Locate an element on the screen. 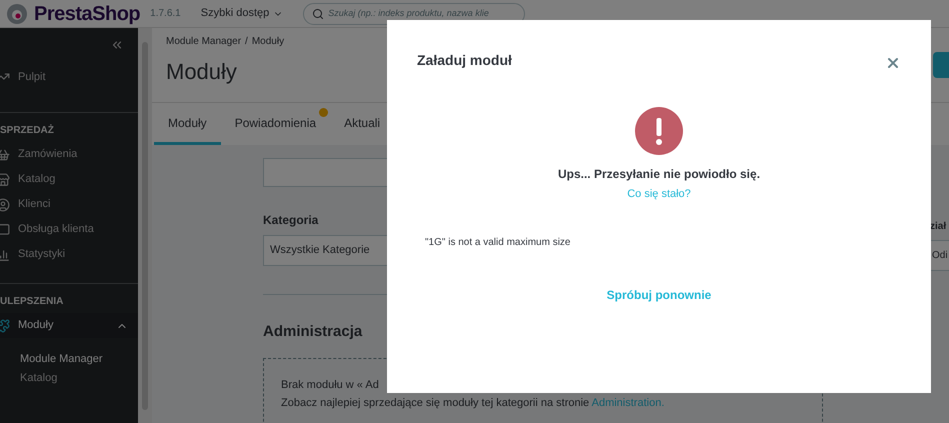 The height and width of the screenshot is (423, 949). search-field: Szukaj (np.: indeks produktu, nazwa klie is located at coordinates (414, 13).